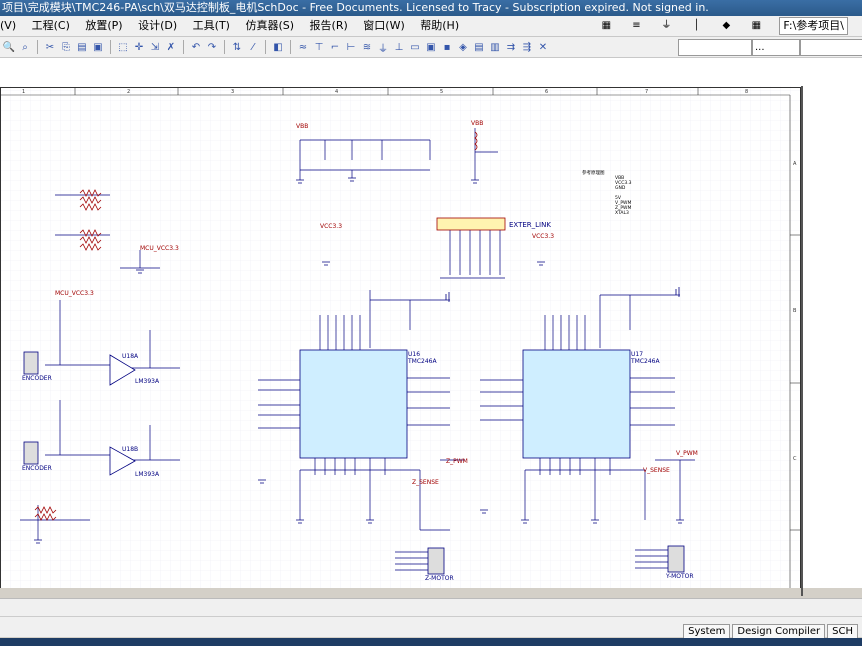  I want to click on port-place-icon: ⇉, so click(511, 47).